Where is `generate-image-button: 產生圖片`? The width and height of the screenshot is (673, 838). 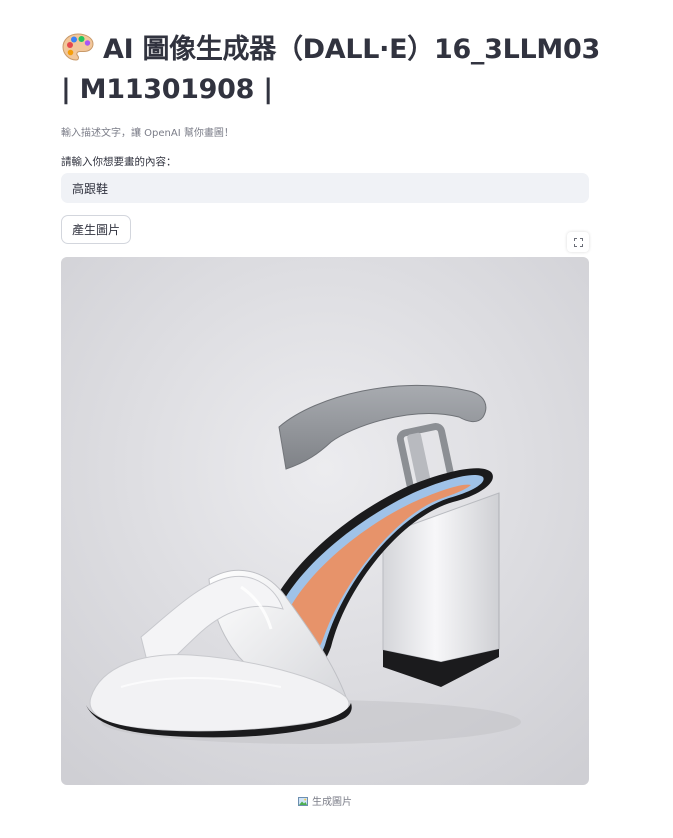 generate-image-button: 產生圖片 is located at coordinates (96, 229).